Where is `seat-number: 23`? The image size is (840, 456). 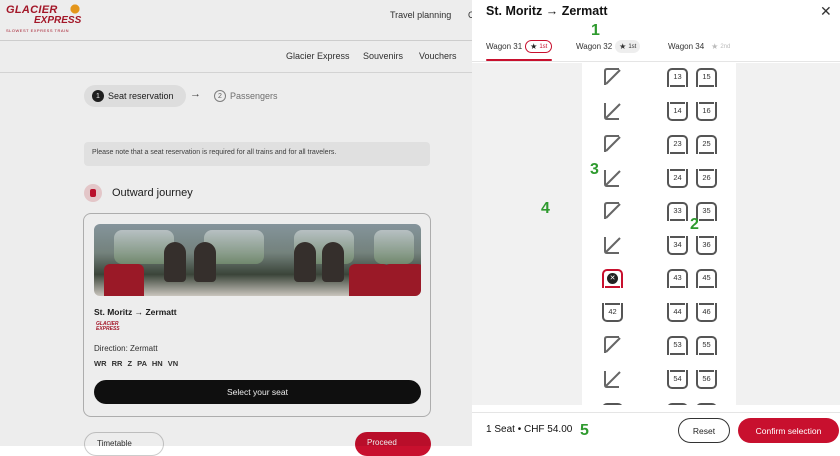
seat-number: 23 is located at coordinates (677, 143).